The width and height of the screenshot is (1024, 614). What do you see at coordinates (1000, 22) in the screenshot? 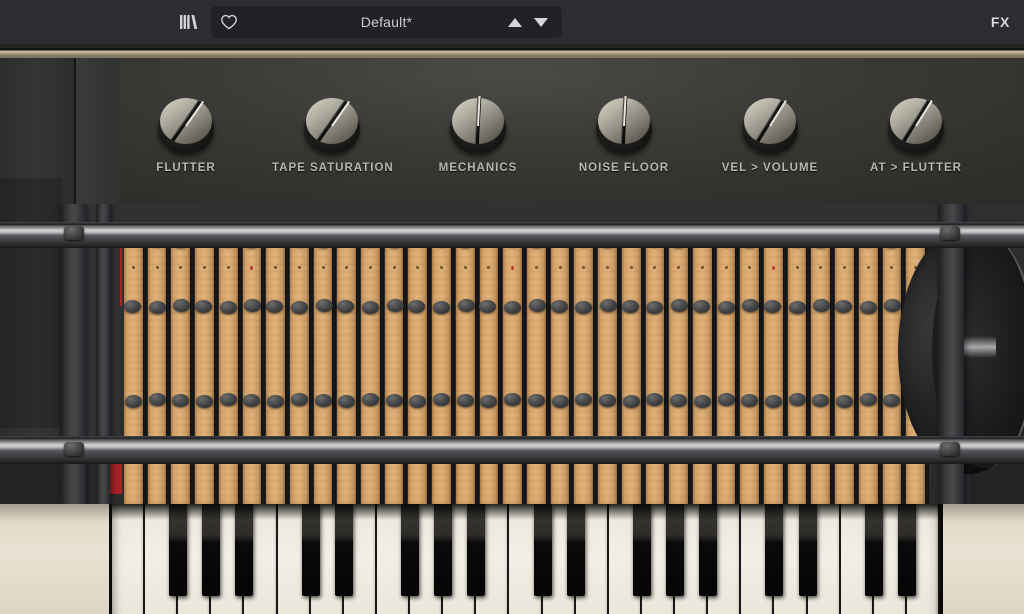
I see `fx-button: FX` at bounding box center [1000, 22].